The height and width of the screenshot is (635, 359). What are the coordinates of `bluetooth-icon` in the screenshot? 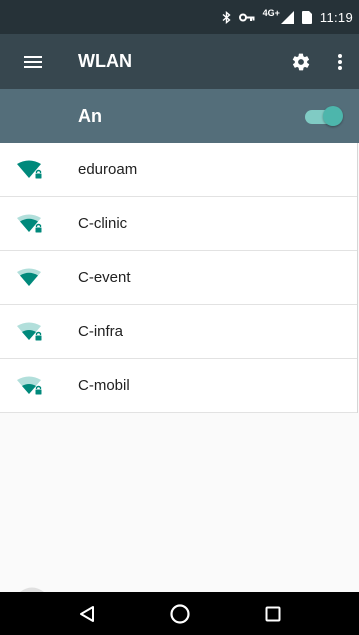 It's located at (226, 17).